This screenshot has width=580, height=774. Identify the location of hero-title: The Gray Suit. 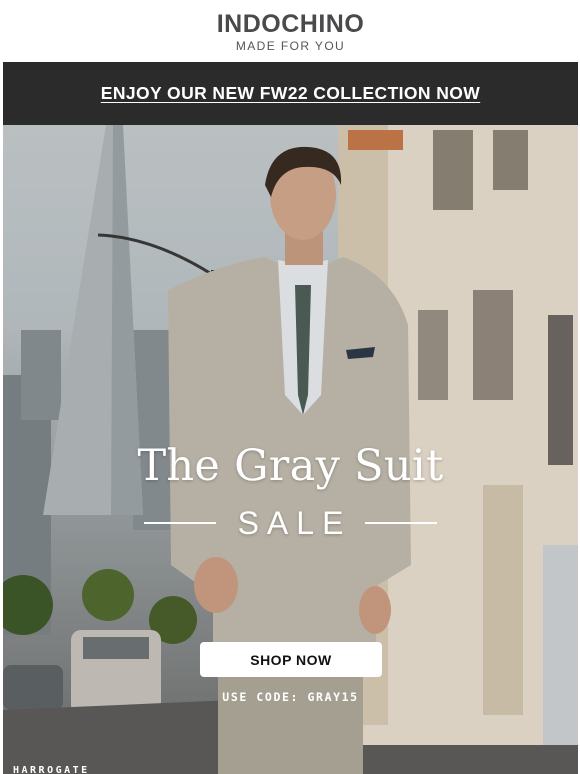
(290, 466).